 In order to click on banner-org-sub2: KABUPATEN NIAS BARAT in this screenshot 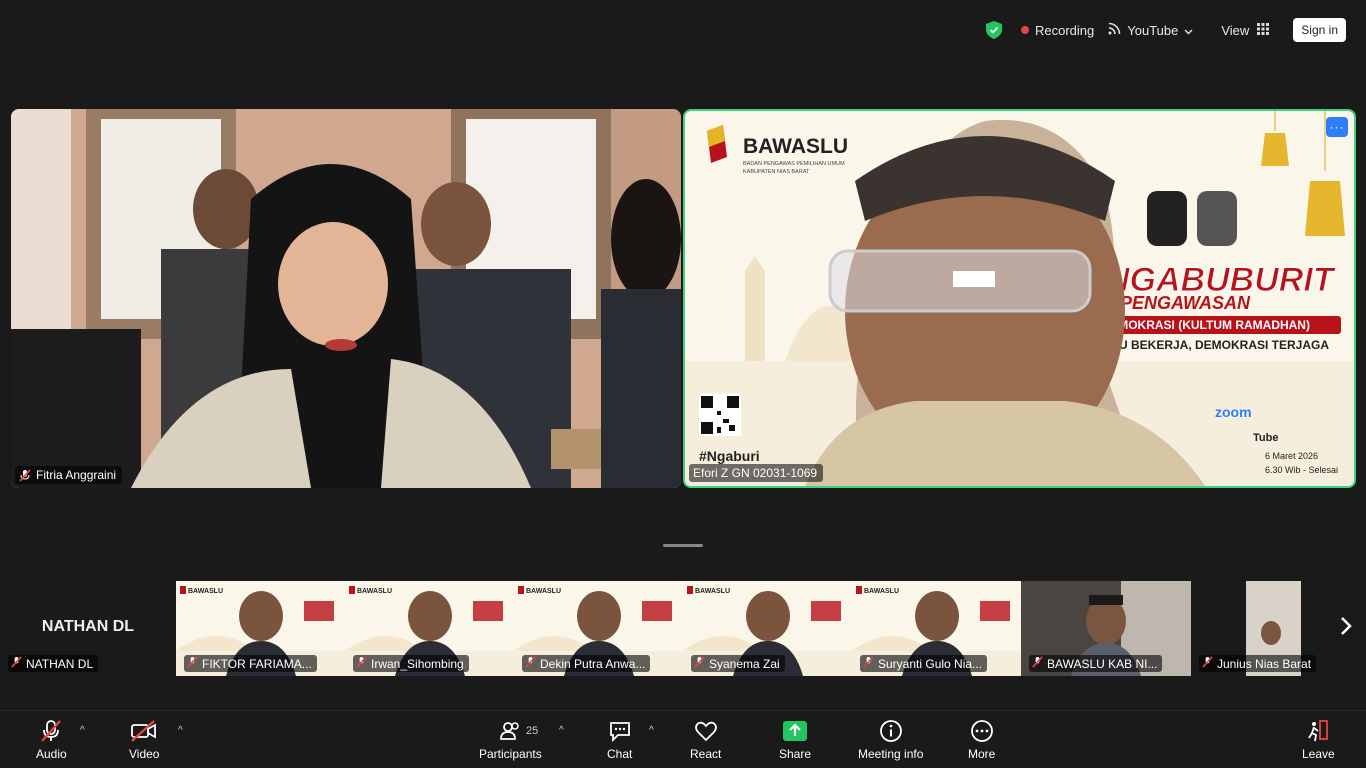, I will do `click(776, 172)`.